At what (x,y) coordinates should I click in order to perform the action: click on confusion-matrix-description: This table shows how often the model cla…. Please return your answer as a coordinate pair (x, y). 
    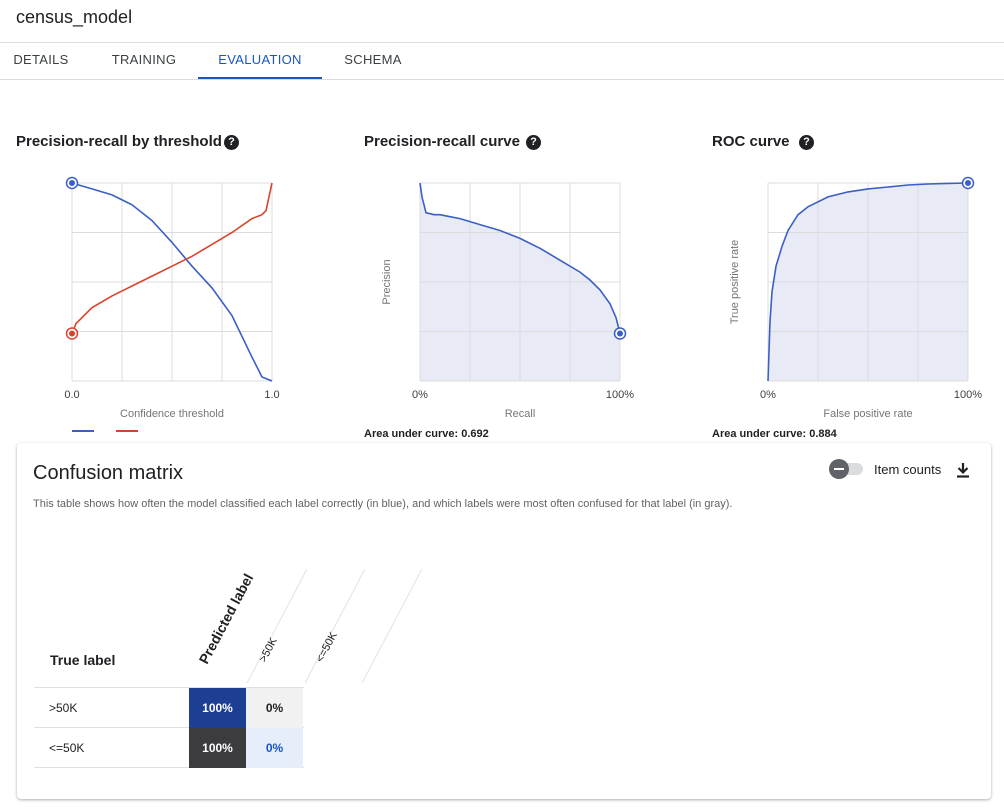
    Looking at the image, I should click on (383, 504).